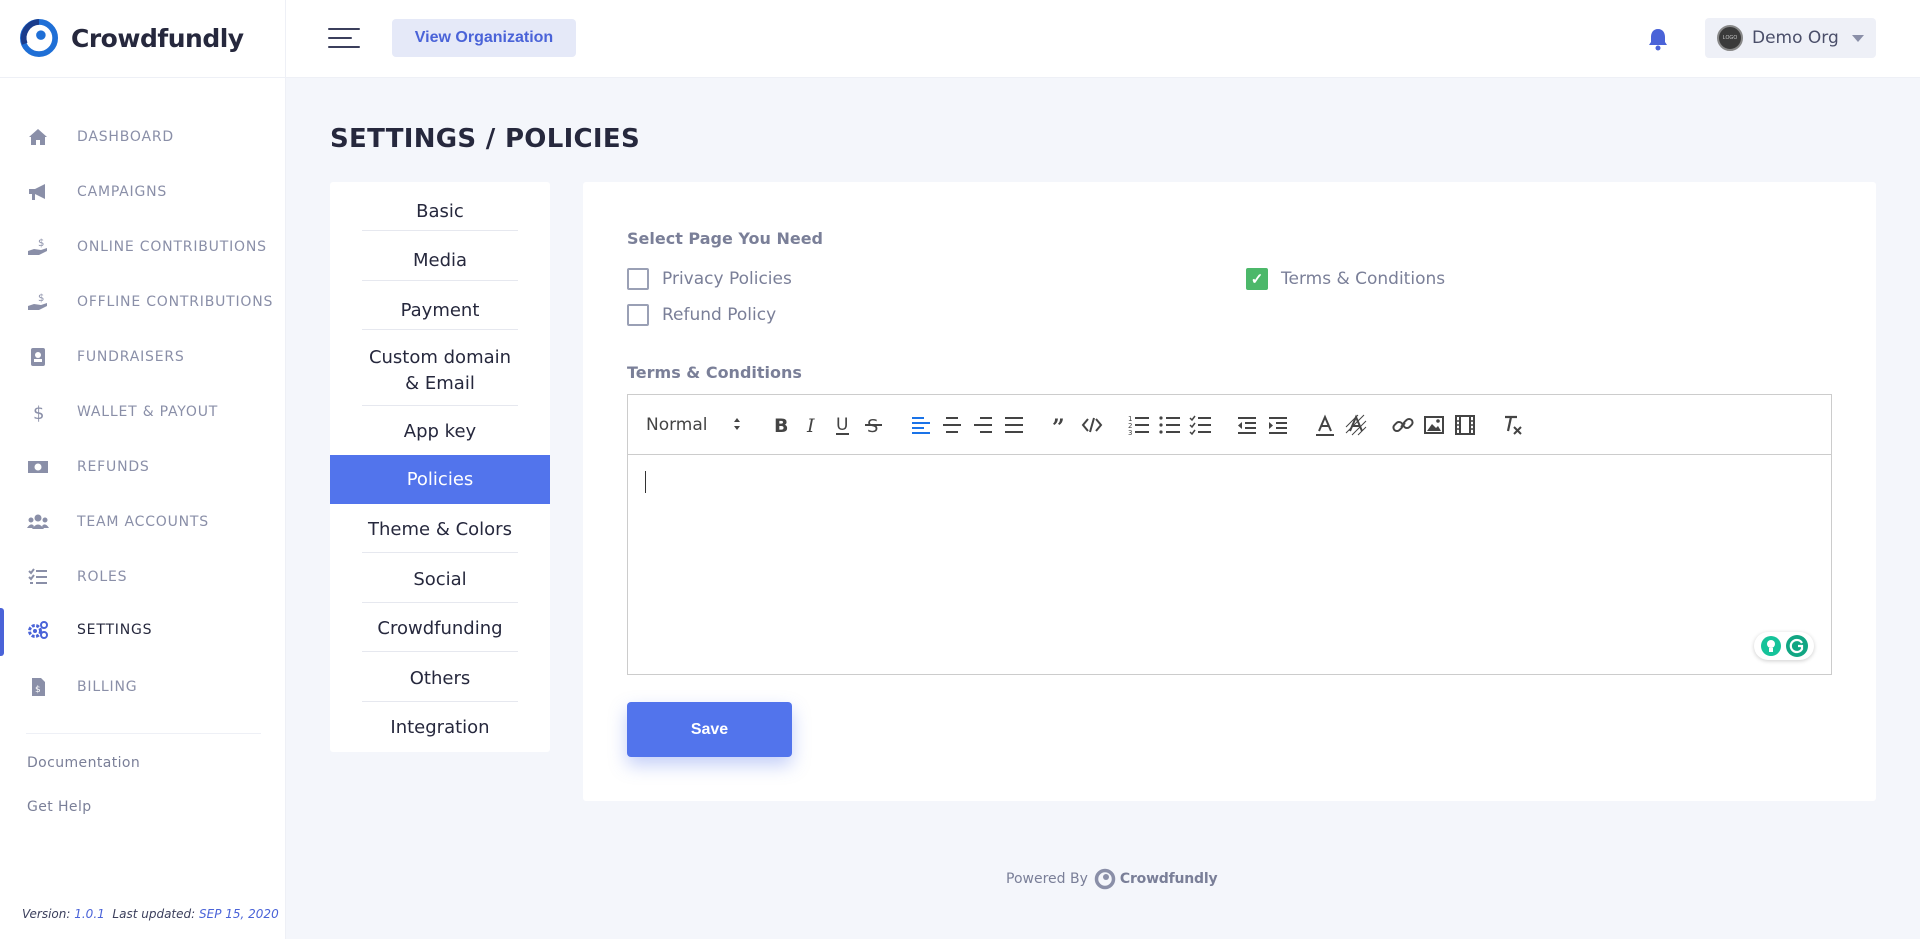  Describe the element at coordinates (38, 521) in the screenshot. I see `users-icon` at that location.